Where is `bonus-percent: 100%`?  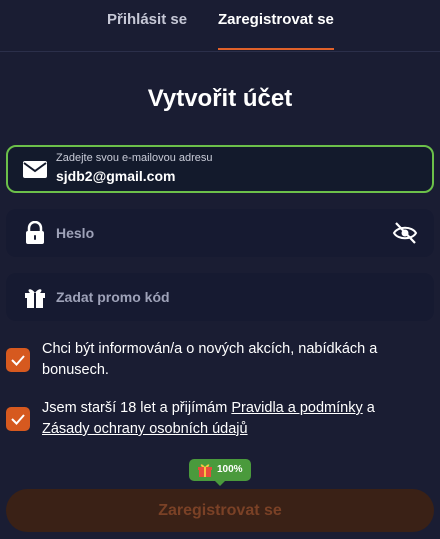 bonus-percent: 100% is located at coordinates (230, 469).